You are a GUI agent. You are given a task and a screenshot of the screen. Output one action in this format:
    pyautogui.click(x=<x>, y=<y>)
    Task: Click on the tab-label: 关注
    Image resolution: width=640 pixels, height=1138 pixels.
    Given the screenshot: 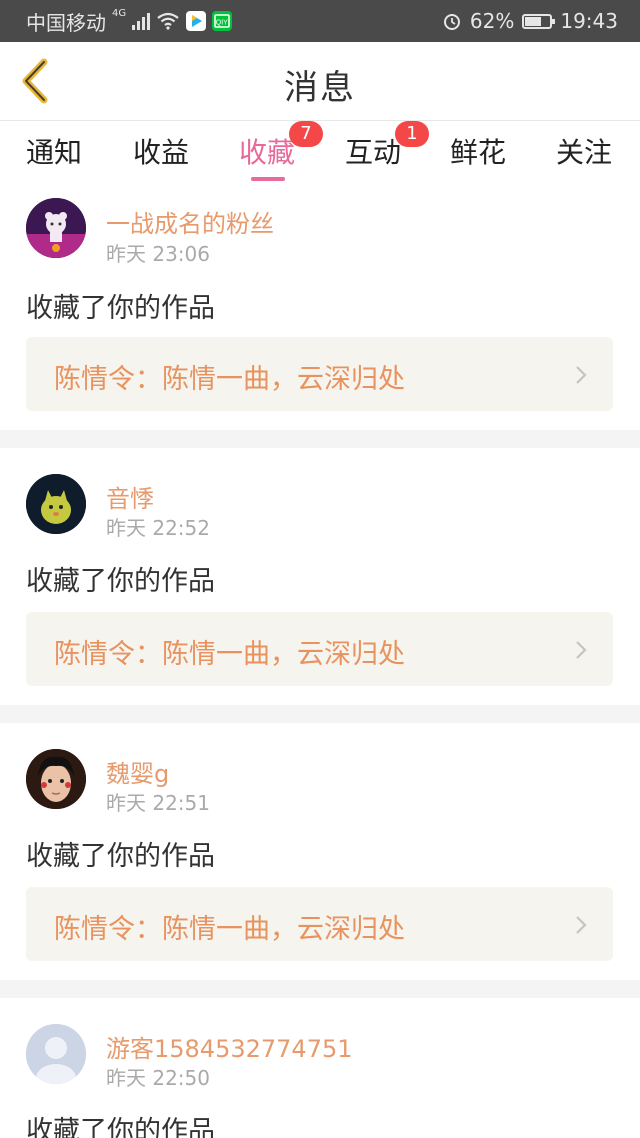 What is the action you would take?
    pyautogui.click(x=584, y=152)
    